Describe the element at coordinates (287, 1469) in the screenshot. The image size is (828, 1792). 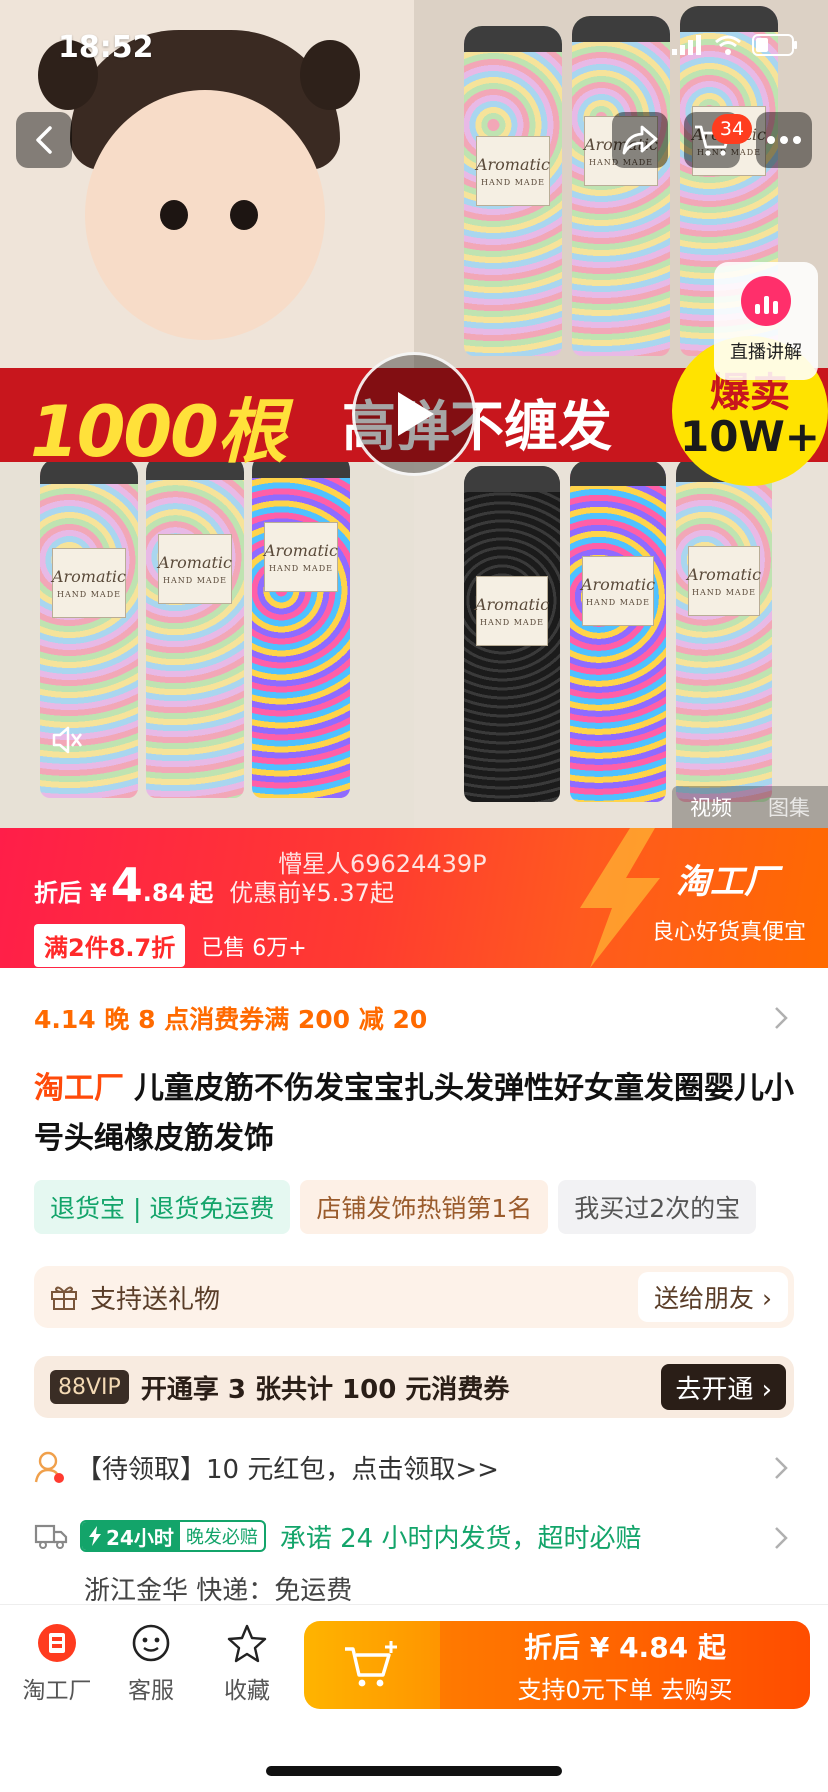
I see `red-packet-text: 【待领取】10 元红包，点击领取>>` at that location.